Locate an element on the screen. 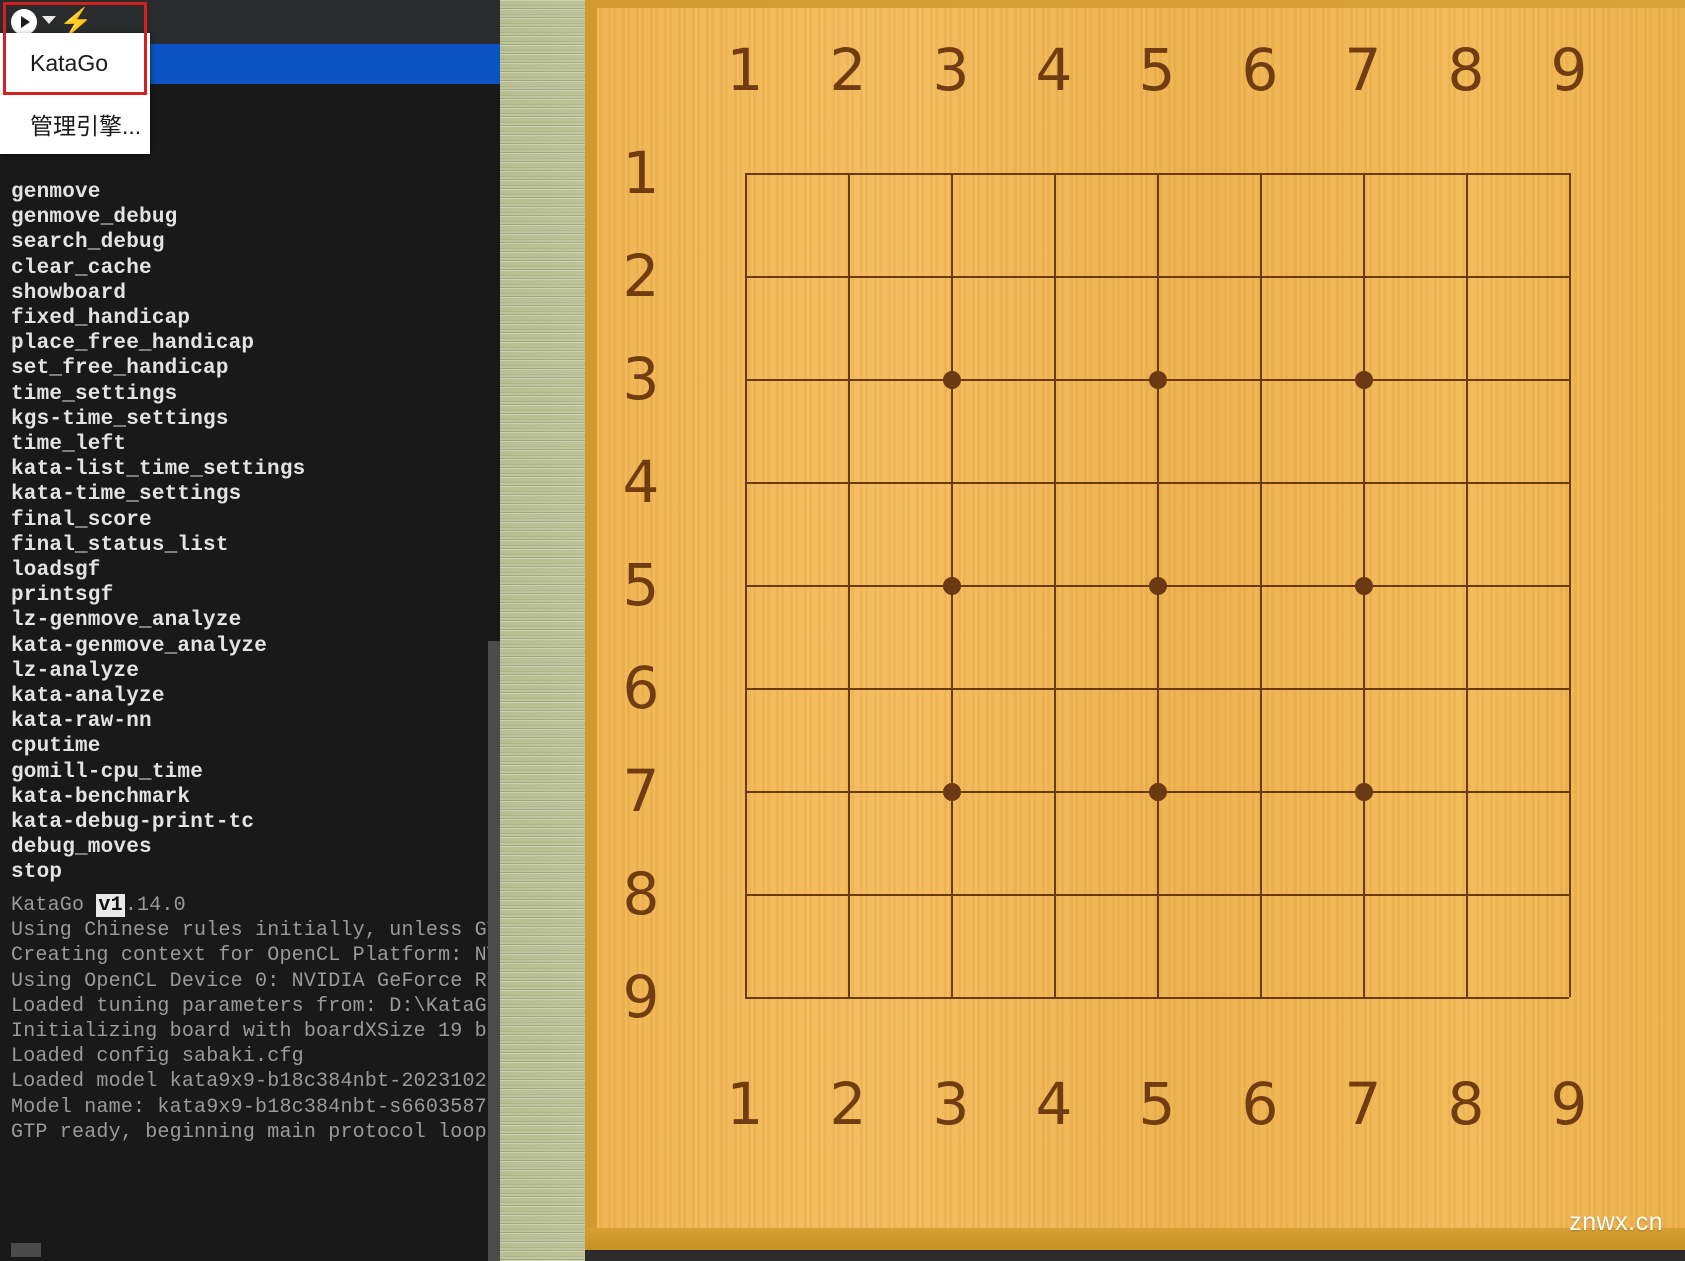 This screenshot has height=1261, width=1685. gtp-command-item: search_debug is located at coordinates (250, 242).